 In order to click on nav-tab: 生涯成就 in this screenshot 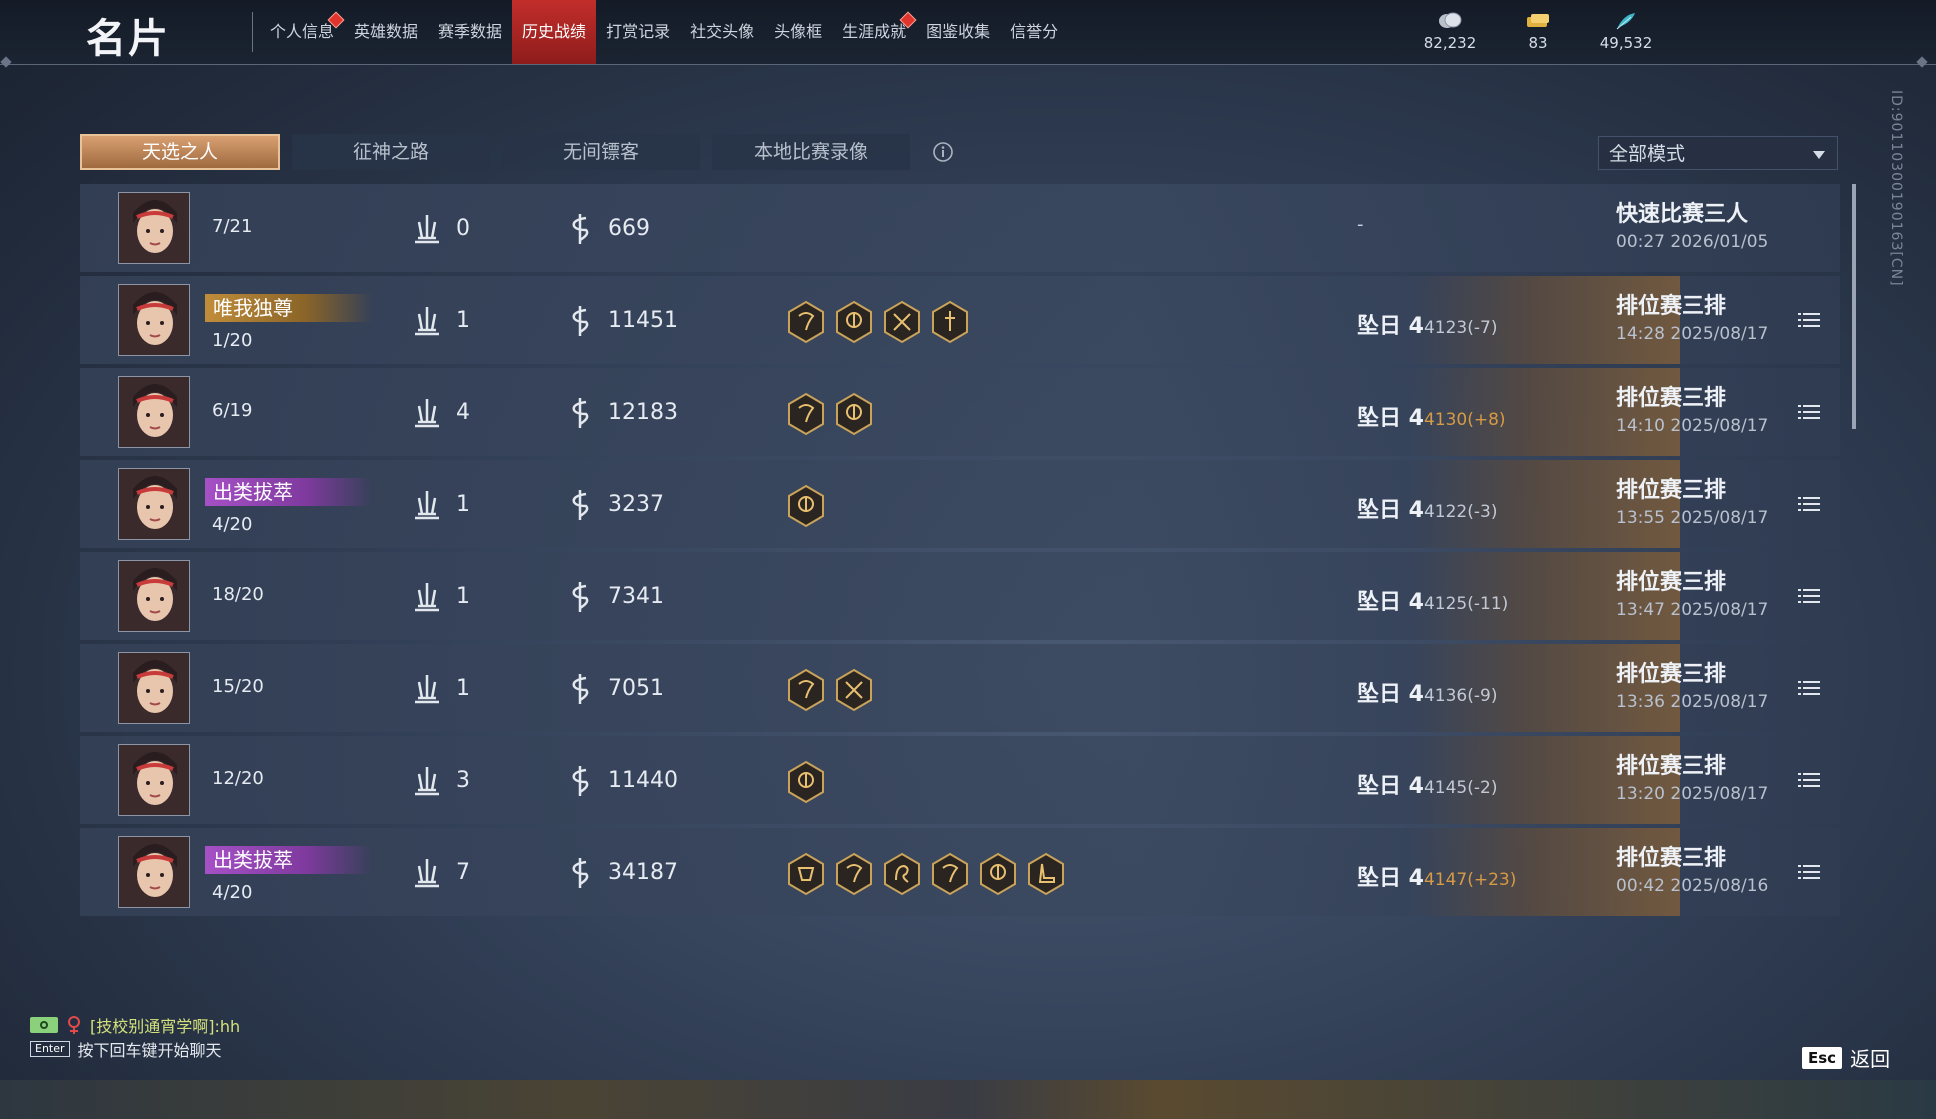, I will do `click(874, 32)`.